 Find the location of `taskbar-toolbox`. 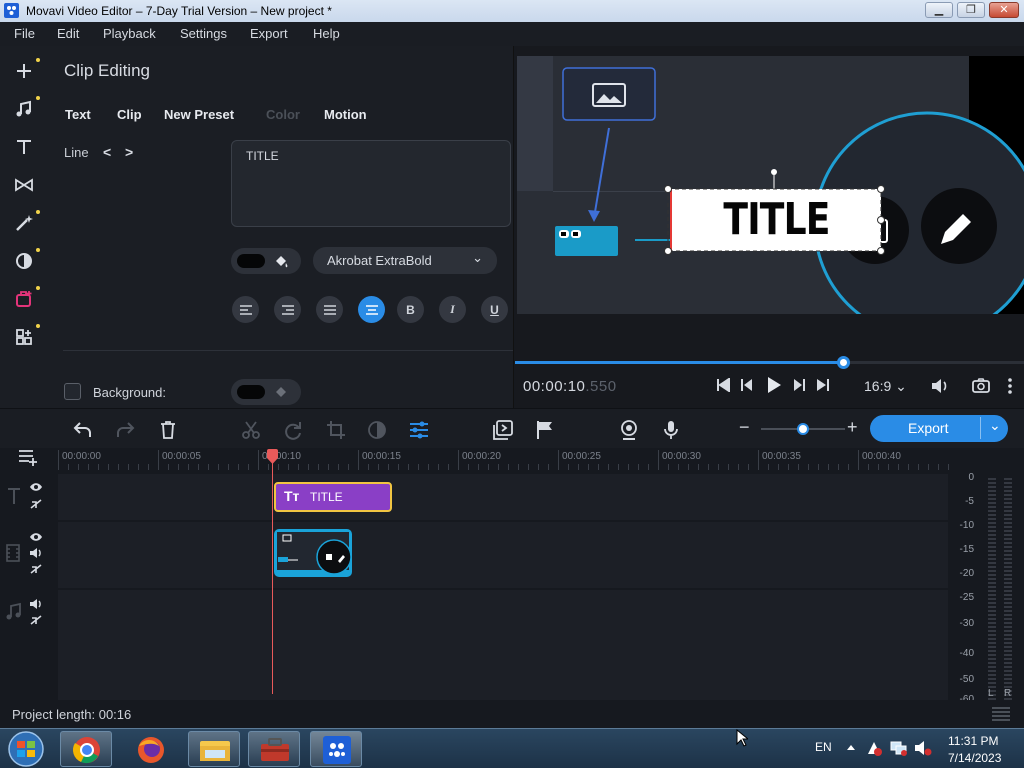

taskbar-toolbox is located at coordinates (274, 749).